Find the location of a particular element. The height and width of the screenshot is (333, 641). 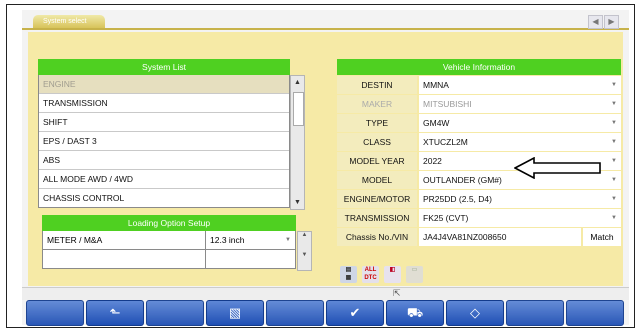

loading-option-row-empty is located at coordinates (169, 259).